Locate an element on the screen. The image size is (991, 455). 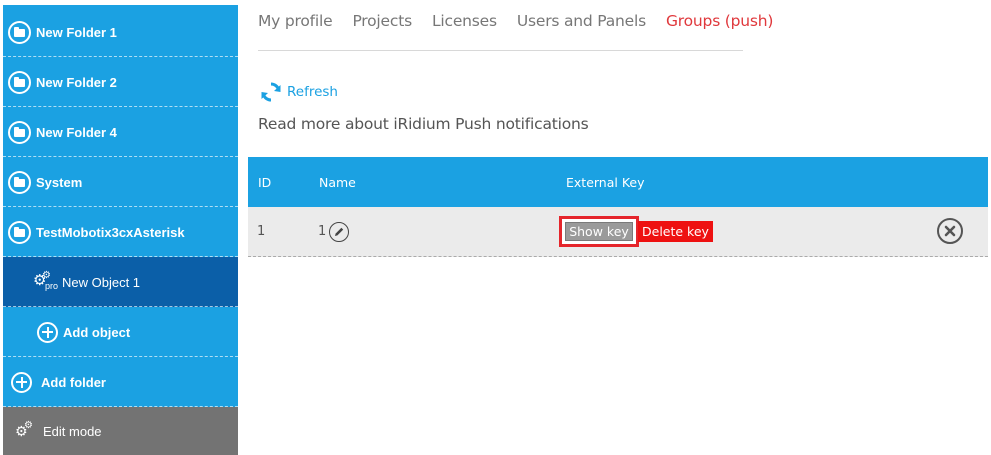
sidebar-folder-4: New Folder 4 is located at coordinates (120, 132).